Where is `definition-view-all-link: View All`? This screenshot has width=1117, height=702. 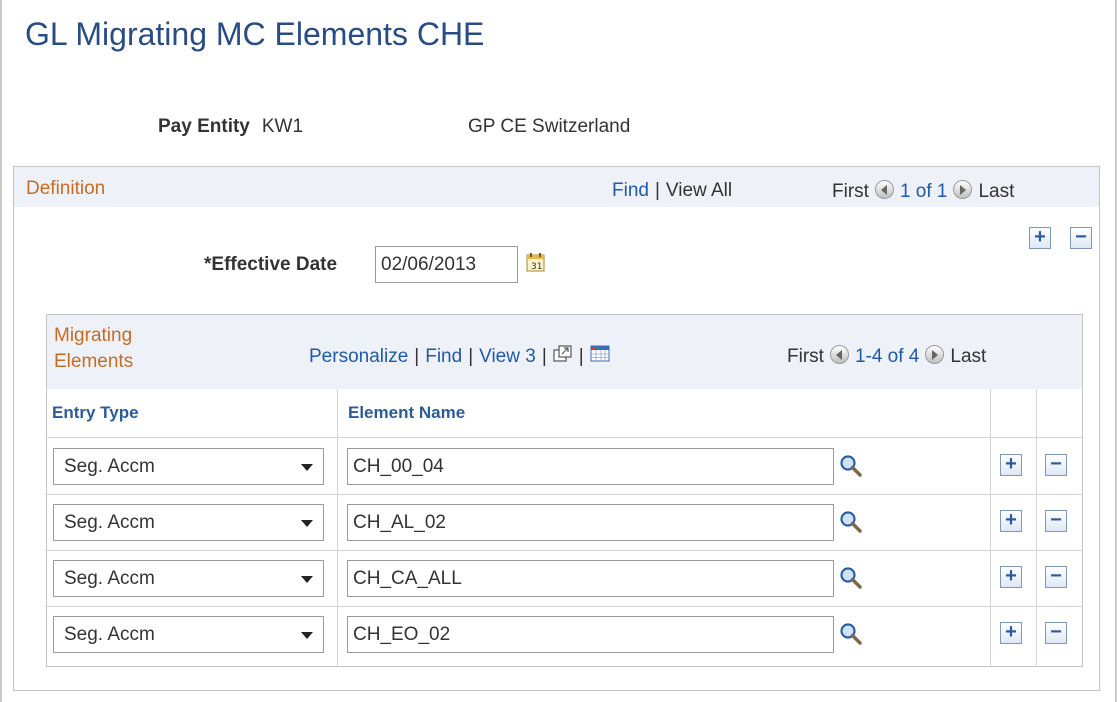 definition-view-all-link: View All is located at coordinates (699, 190).